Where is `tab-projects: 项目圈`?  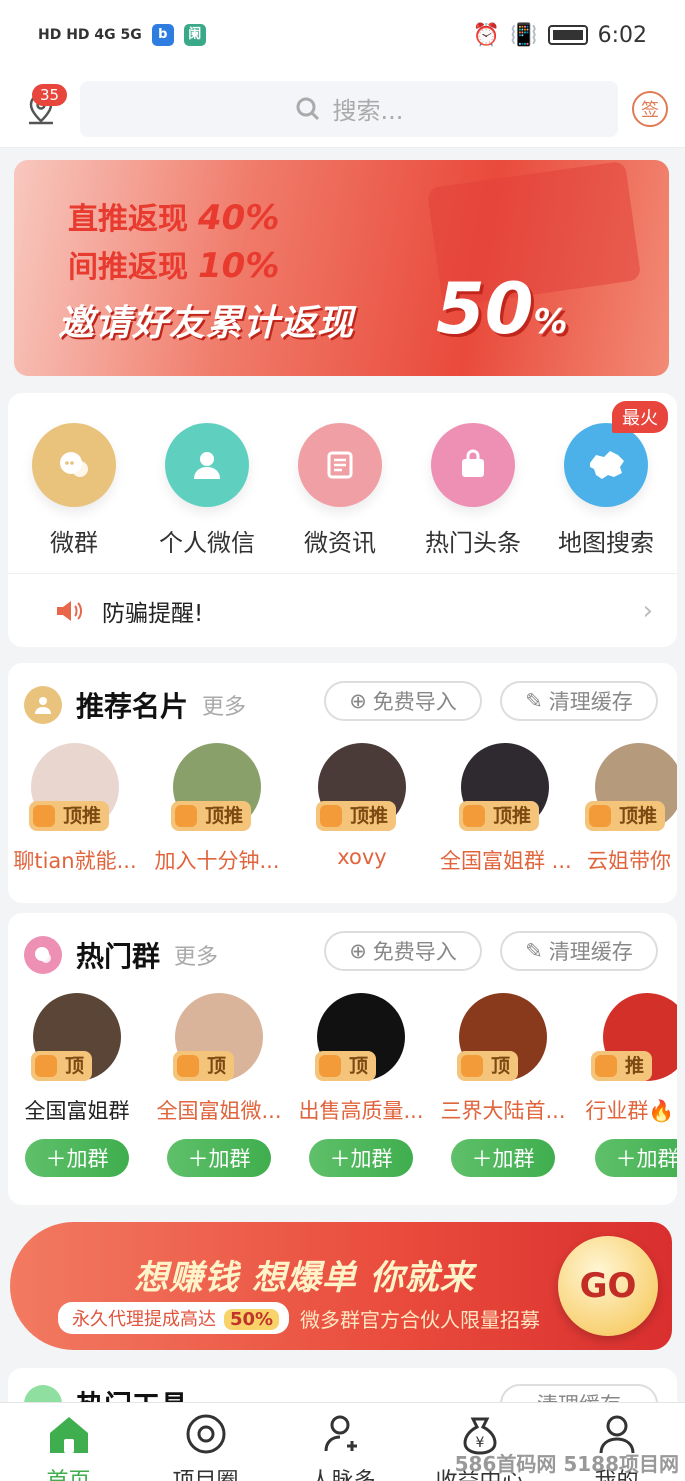 tab-projects: 项目圈 is located at coordinates (205, 1442).